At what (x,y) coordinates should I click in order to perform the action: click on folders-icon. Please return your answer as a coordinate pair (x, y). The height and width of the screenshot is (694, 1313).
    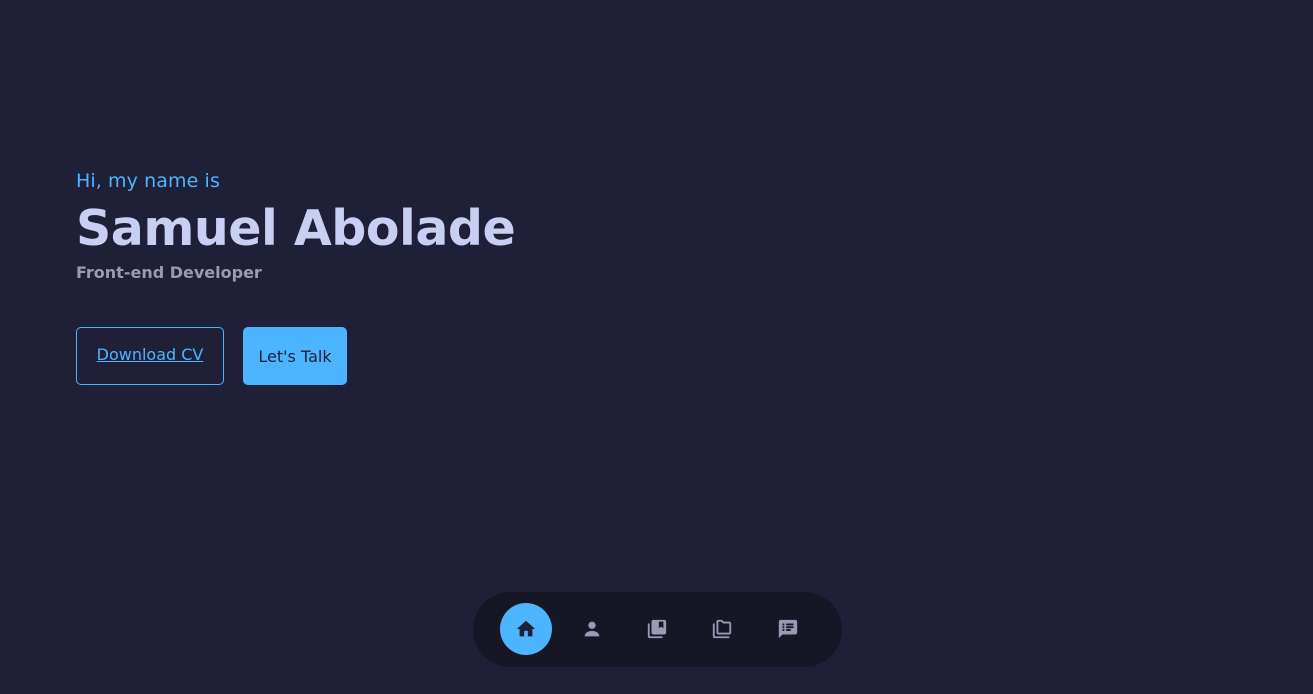
    Looking at the image, I should click on (722, 629).